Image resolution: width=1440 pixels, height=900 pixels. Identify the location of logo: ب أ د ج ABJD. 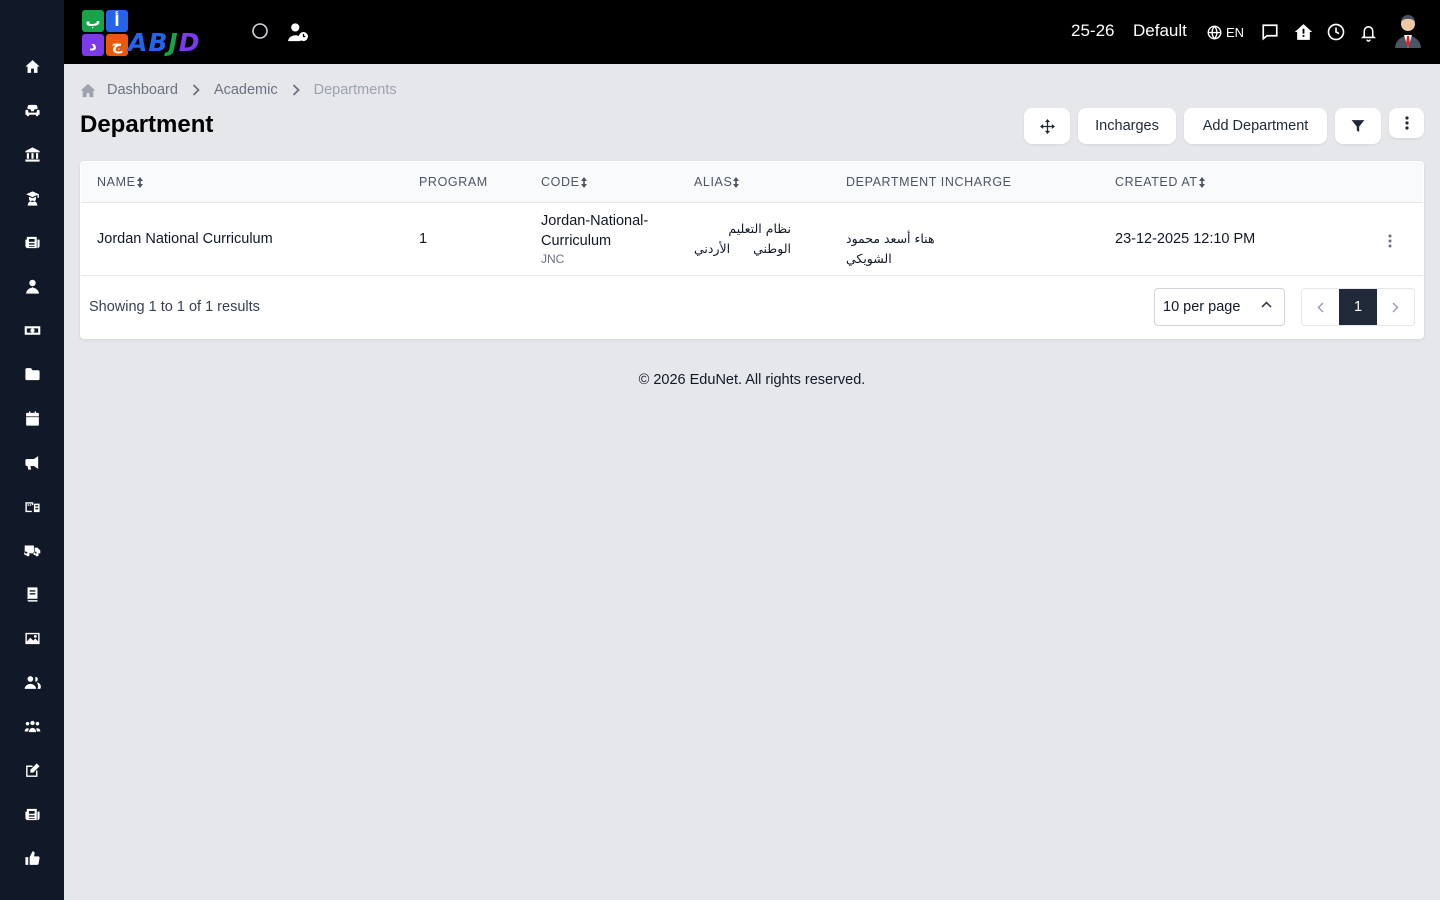
(153, 32).